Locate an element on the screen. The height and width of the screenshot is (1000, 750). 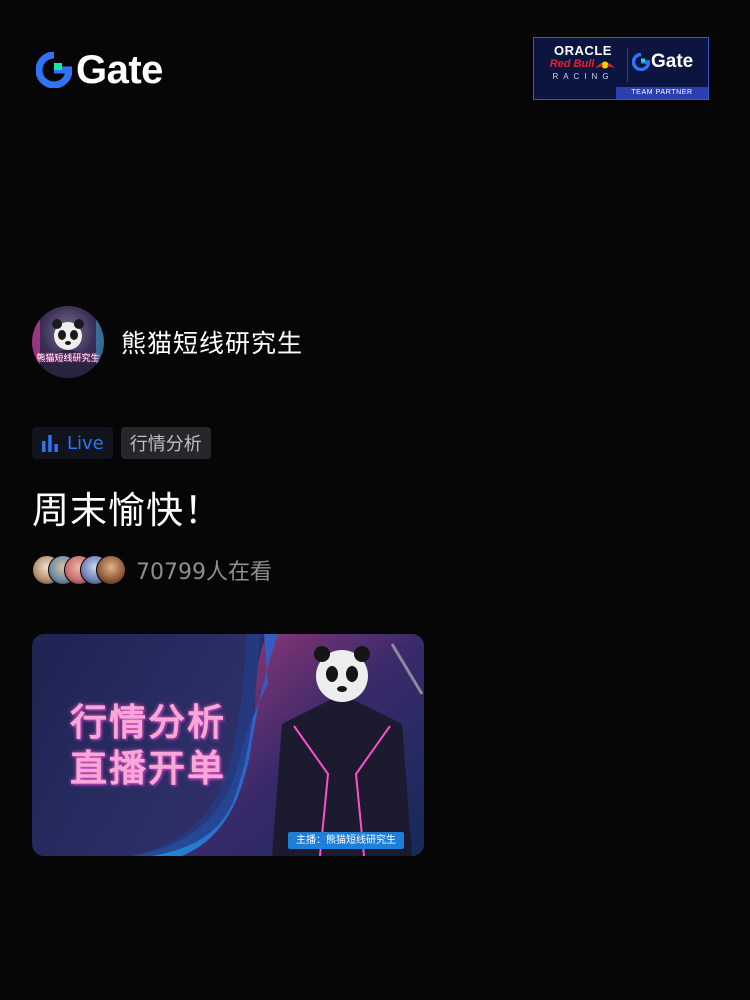
cover-host-label: 主播：熊猫短线研究生 is located at coordinates (346, 840).